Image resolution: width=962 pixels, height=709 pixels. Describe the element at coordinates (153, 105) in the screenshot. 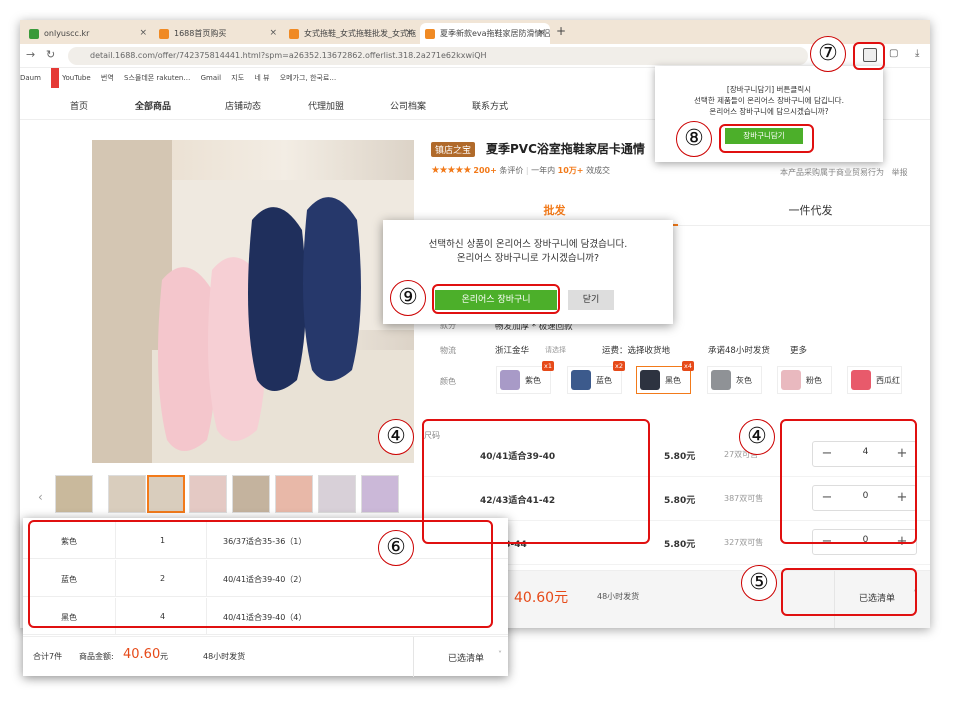

I see `nav-all-products: 全部商品` at that location.